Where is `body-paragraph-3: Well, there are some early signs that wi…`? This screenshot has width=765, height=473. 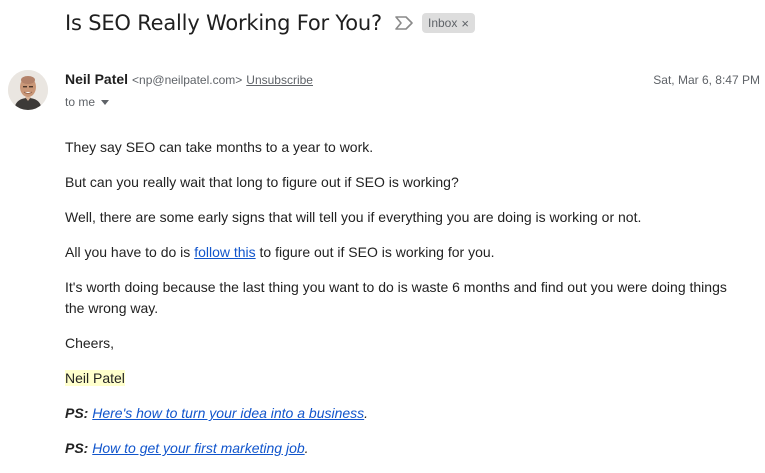
body-paragraph-3: Well, there are some early signs that wi… is located at coordinates (353, 217).